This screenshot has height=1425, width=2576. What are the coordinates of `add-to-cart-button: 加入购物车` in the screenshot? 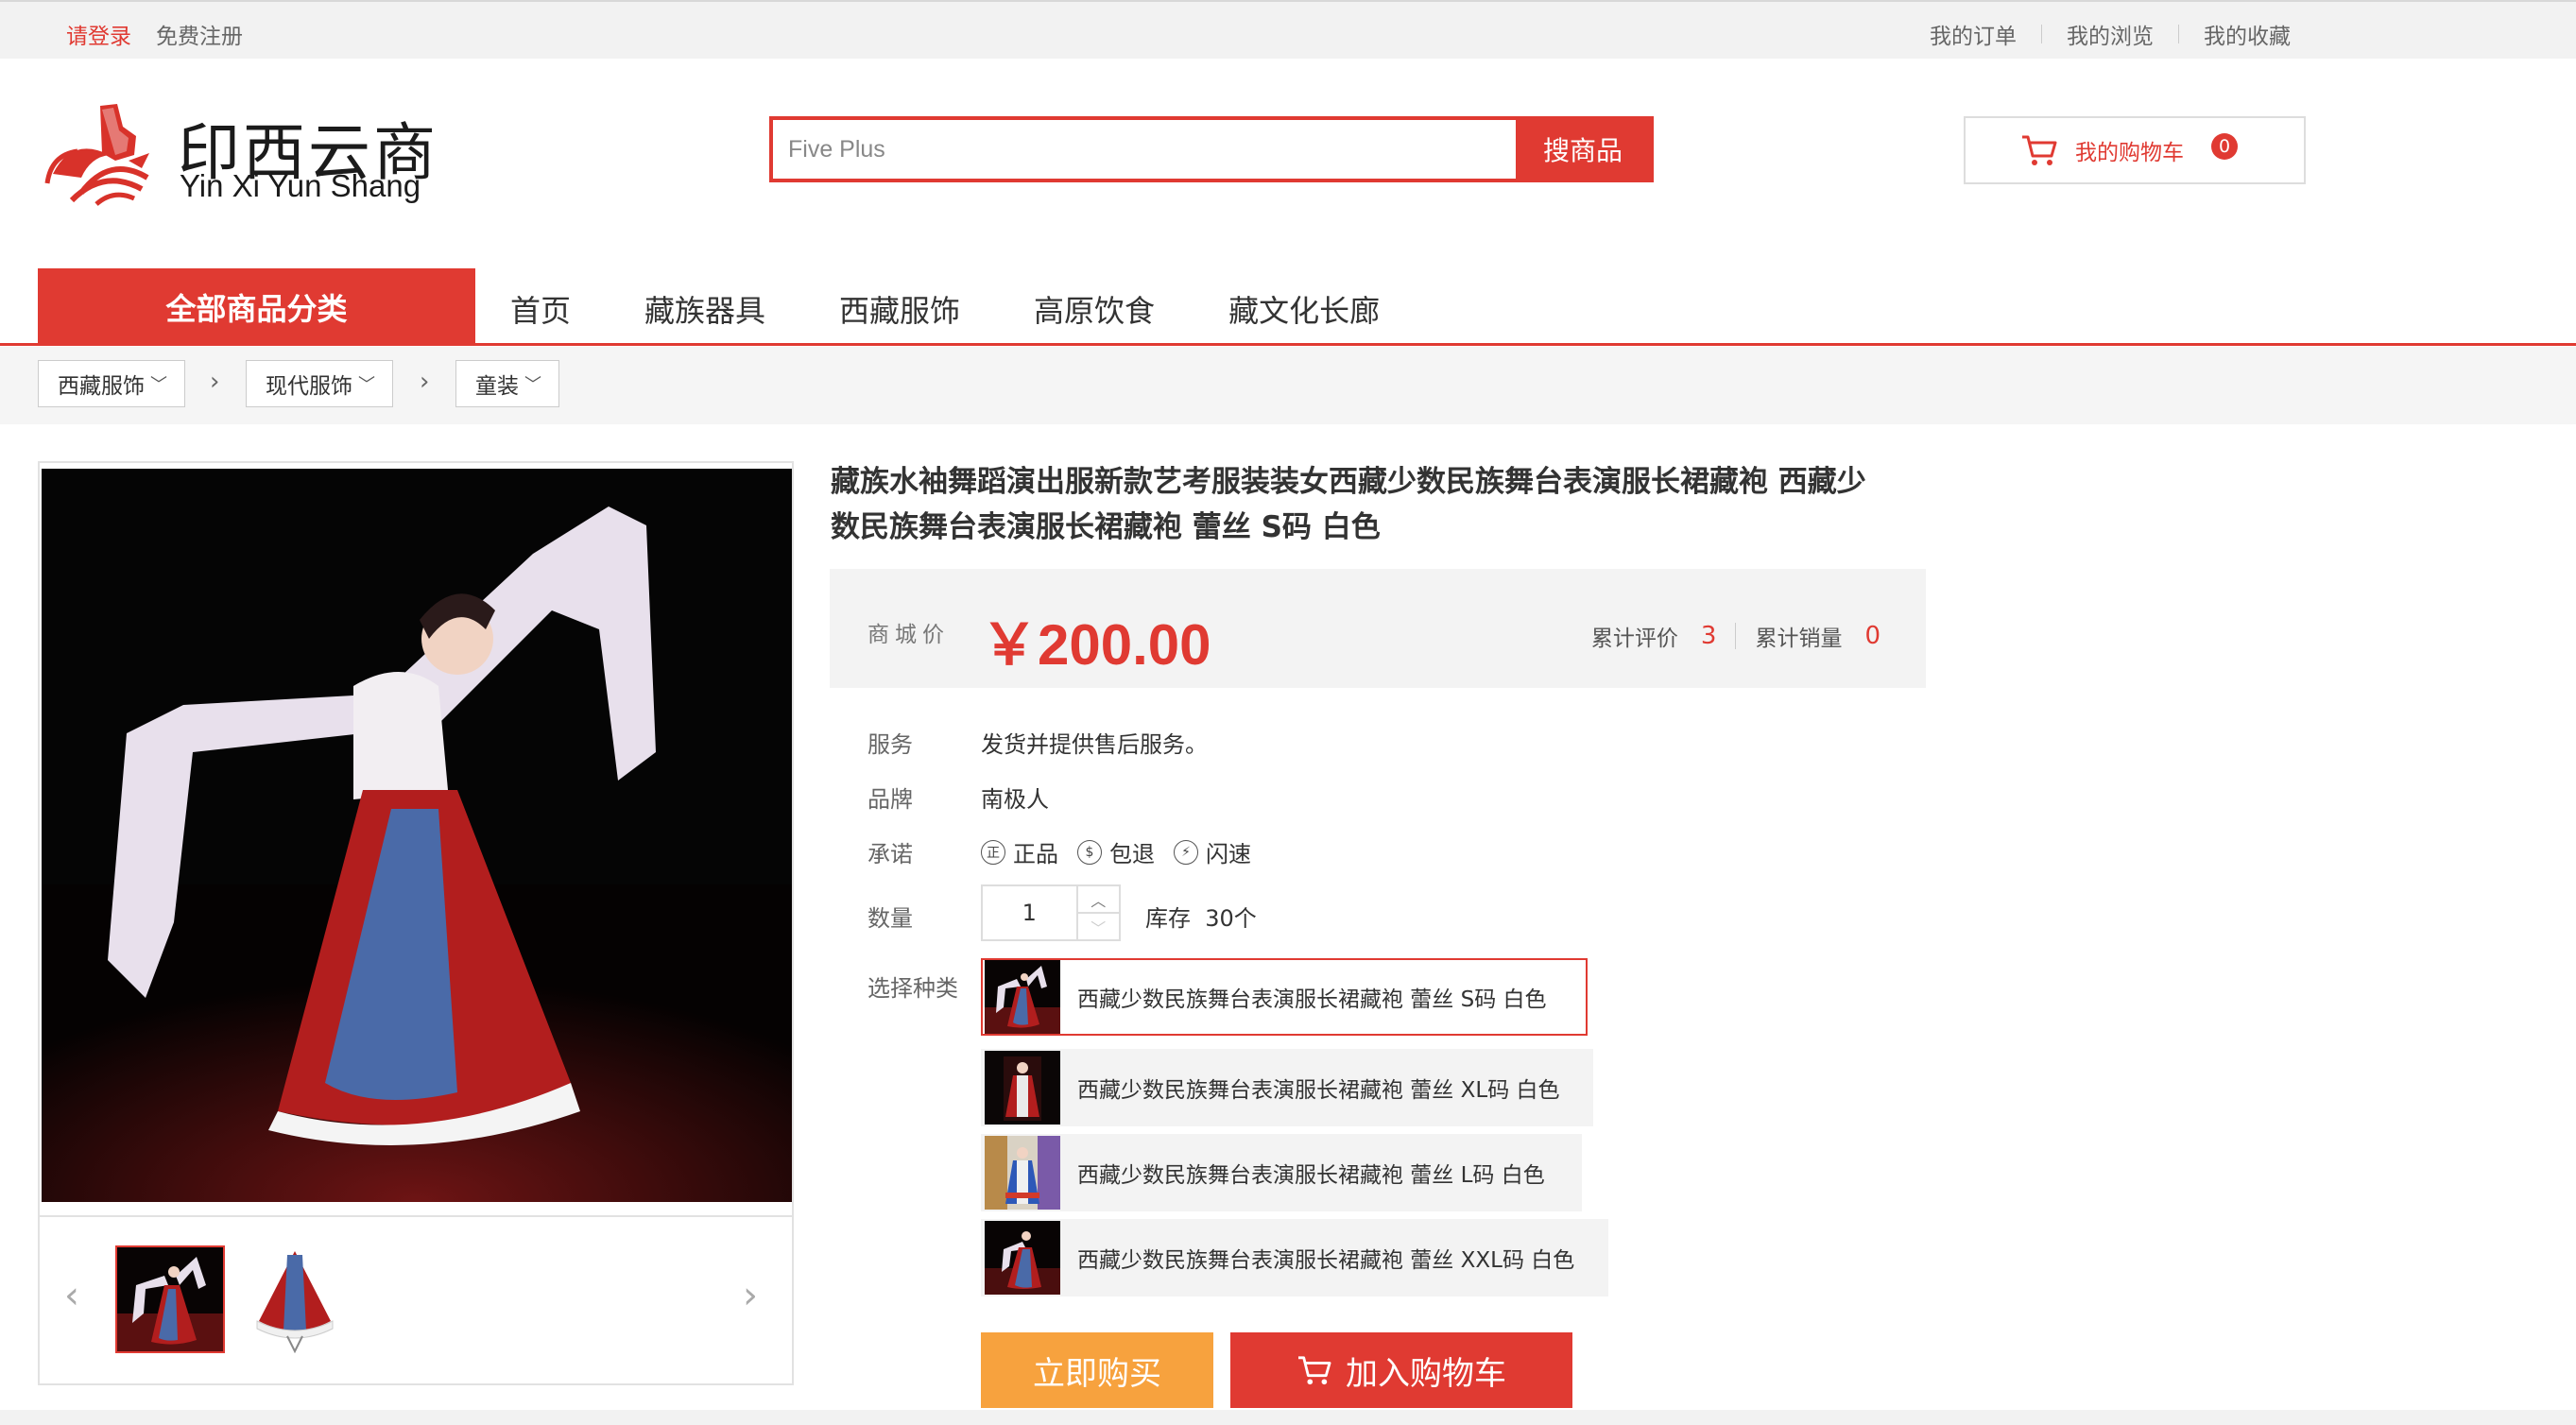 It's located at (1401, 1370).